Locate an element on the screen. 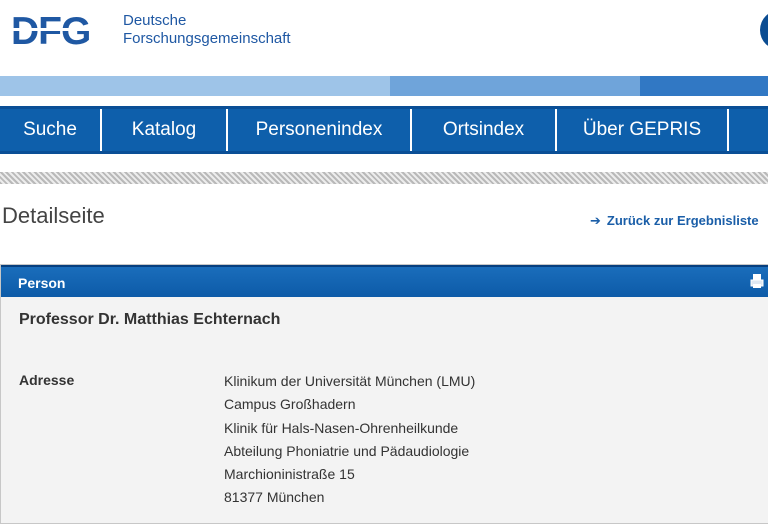  header-band-light is located at coordinates (195, 86).